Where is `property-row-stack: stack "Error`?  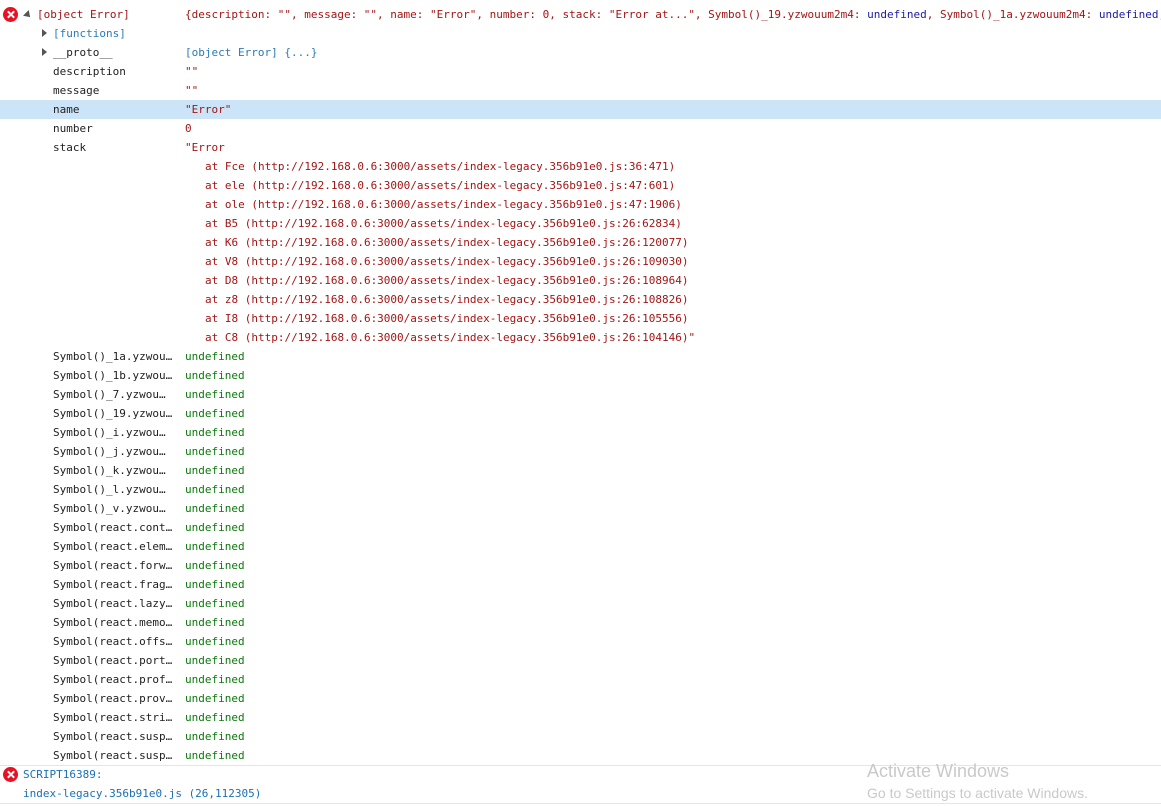
property-row-stack: stack "Error is located at coordinates (580, 147).